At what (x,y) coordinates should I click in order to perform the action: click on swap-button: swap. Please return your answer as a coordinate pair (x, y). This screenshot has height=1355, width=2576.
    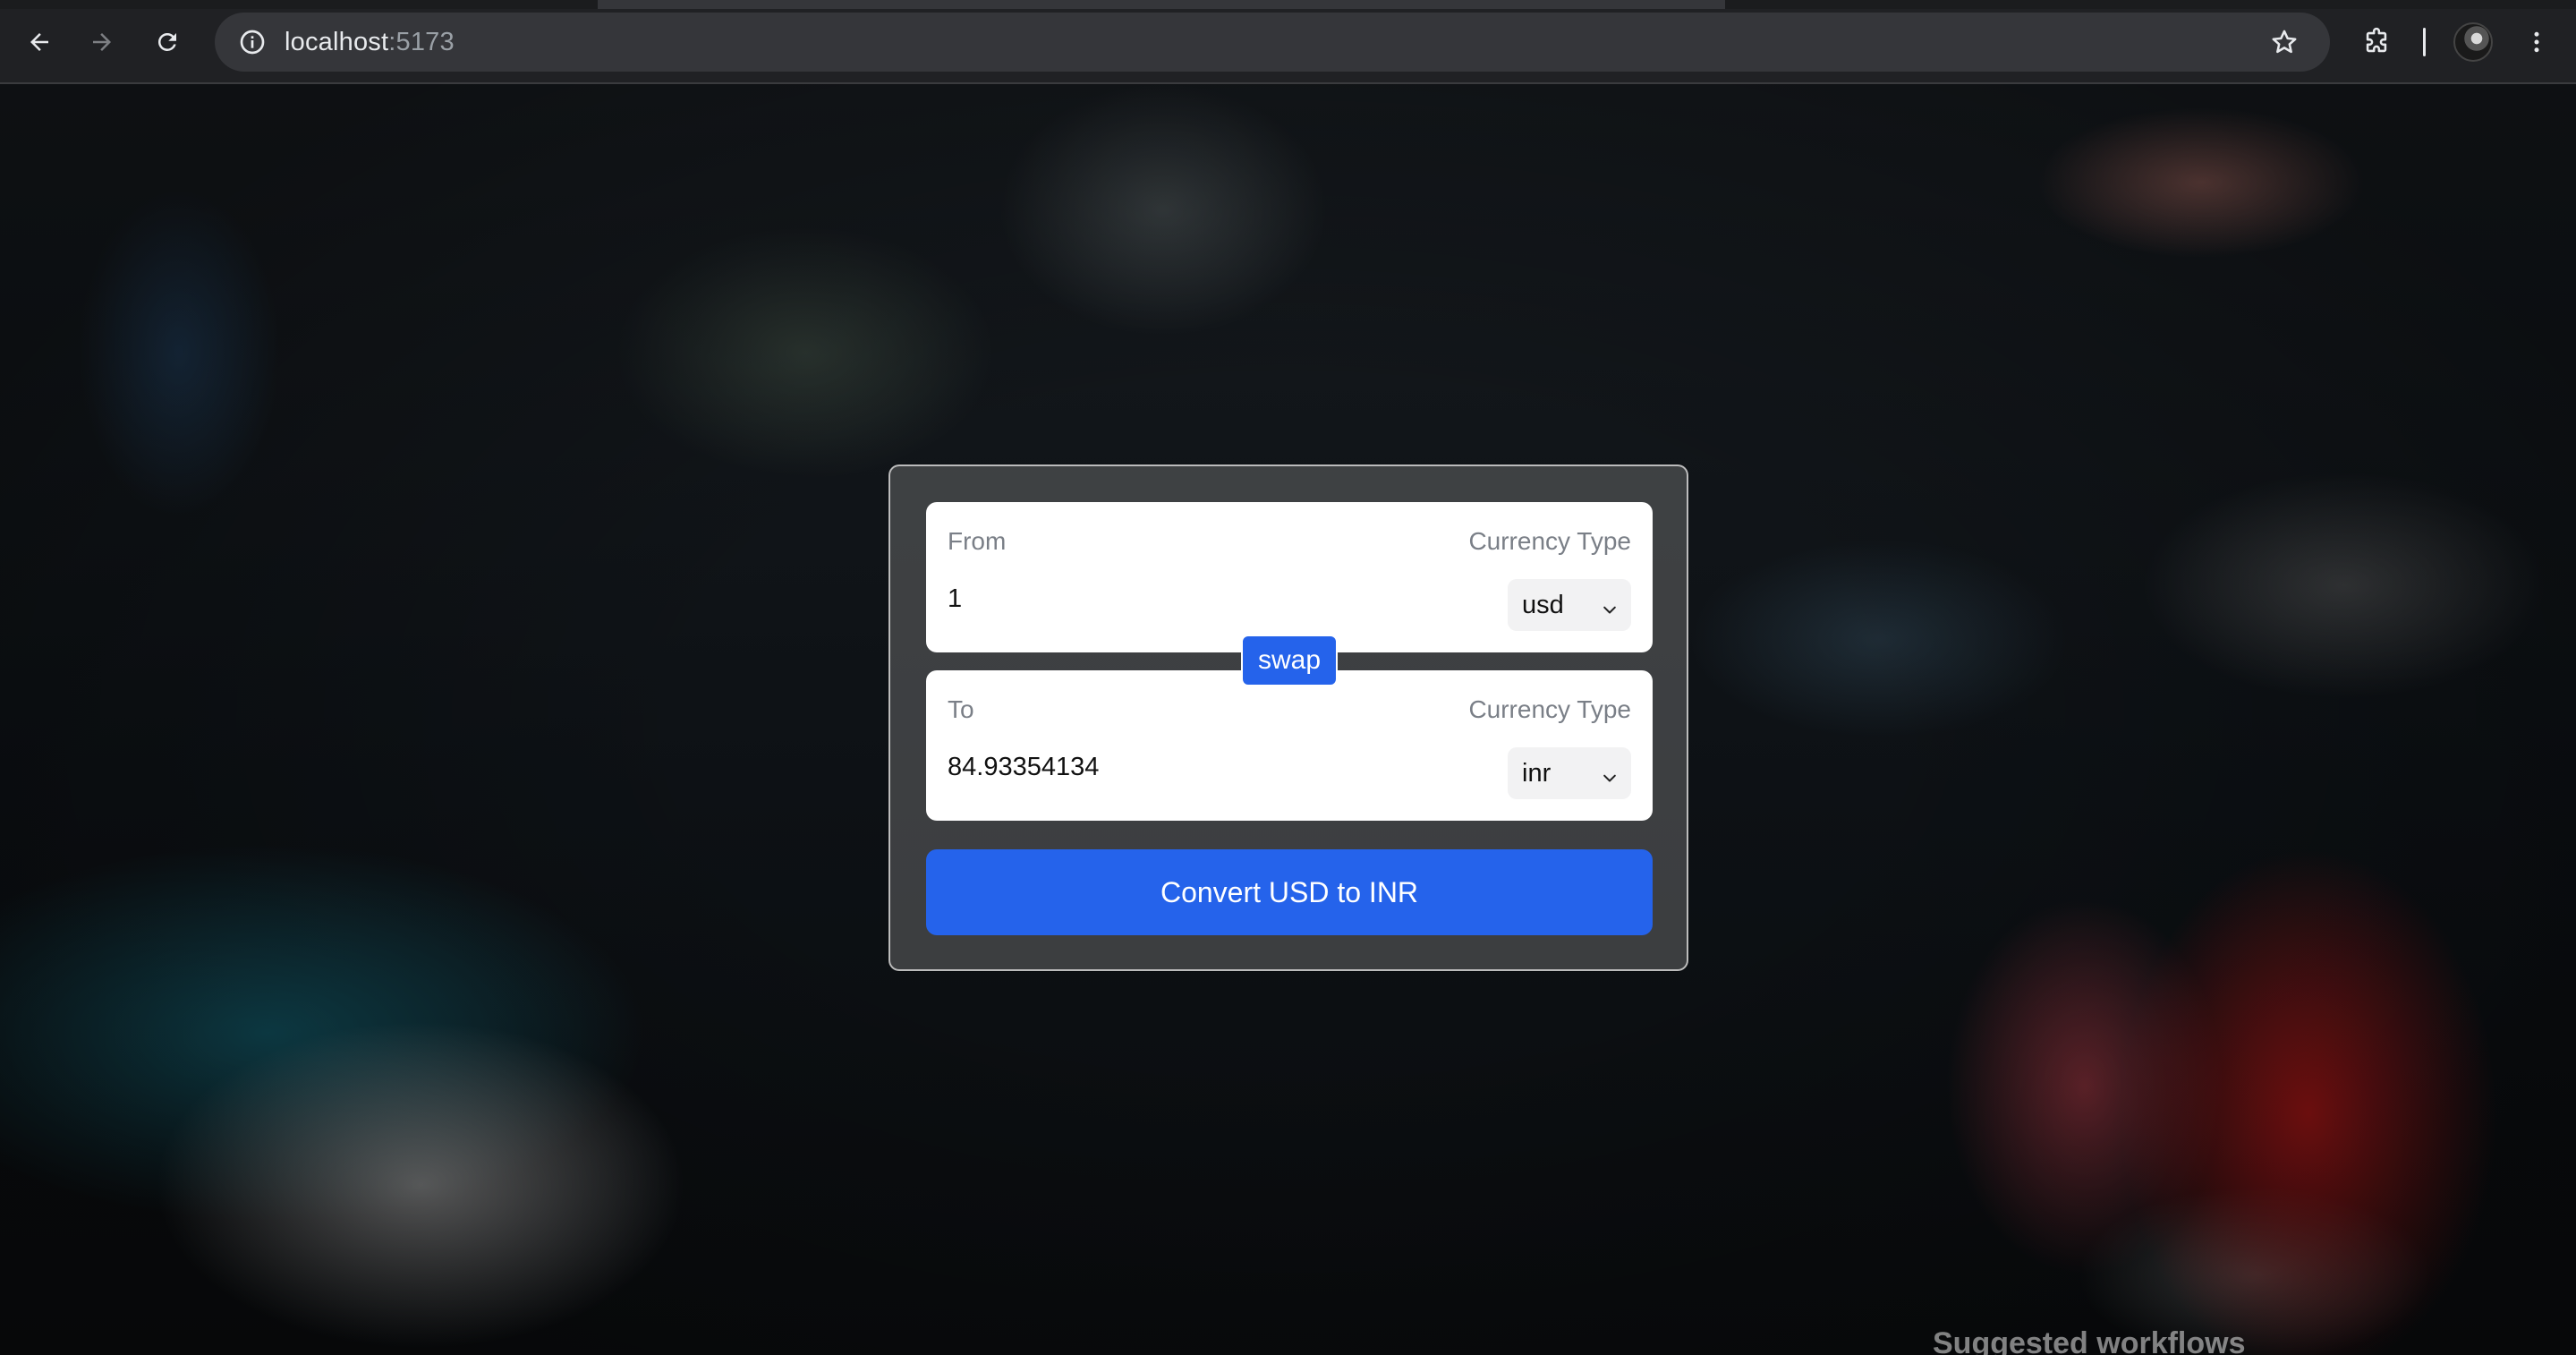
    Looking at the image, I should click on (1289, 660).